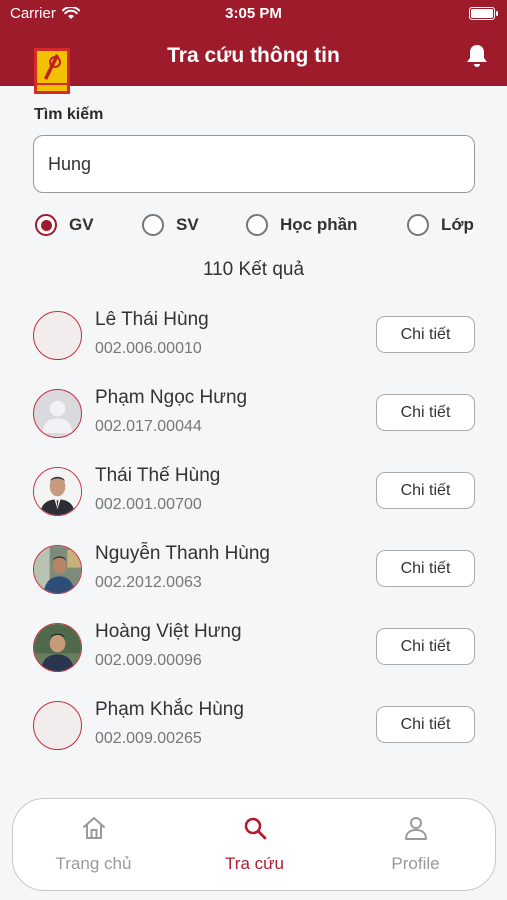 The height and width of the screenshot is (900, 507). I want to click on search-field-container, so click(254, 164).